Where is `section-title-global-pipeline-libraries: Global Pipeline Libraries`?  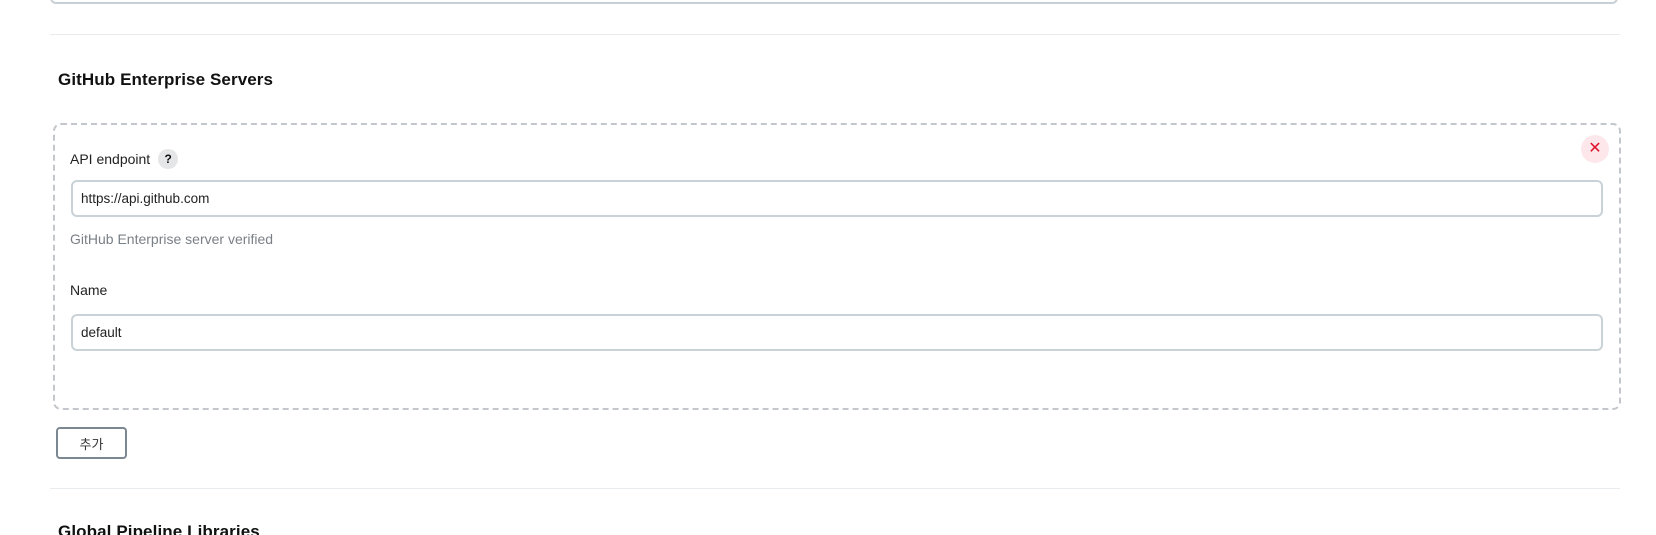
section-title-global-pipeline-libraries: Global Pipeline Libraries is located at coordinates (159, 528).